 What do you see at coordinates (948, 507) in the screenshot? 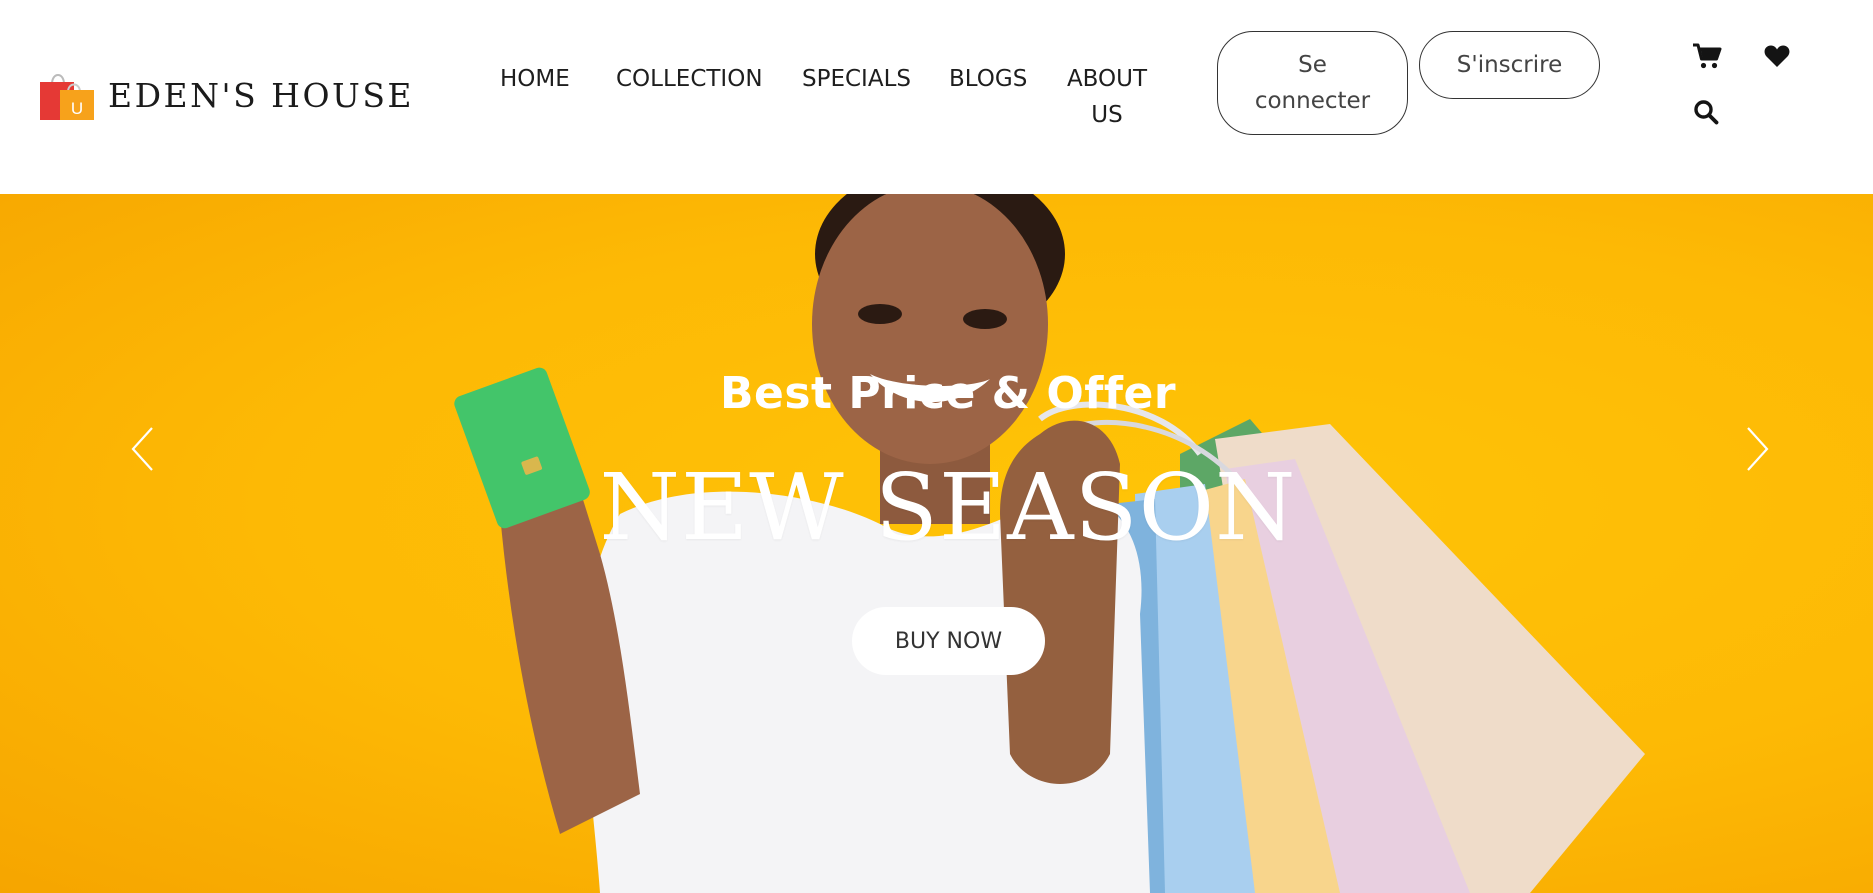
I see `hero-title: NEW SEASON` at bounding box center [948, 507].